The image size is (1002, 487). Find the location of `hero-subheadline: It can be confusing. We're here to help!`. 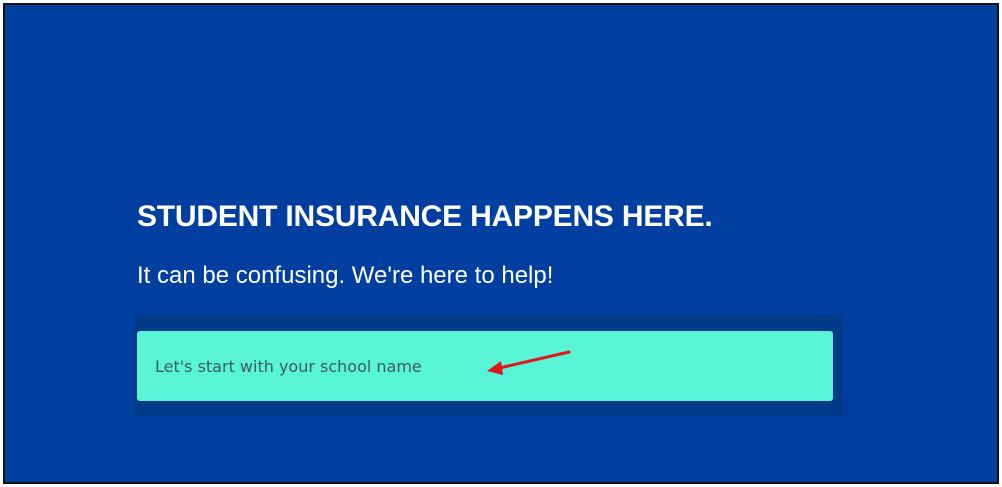

hero-subheadline: It can be confusing. We're here to help! is located at coordinates (345, 275).